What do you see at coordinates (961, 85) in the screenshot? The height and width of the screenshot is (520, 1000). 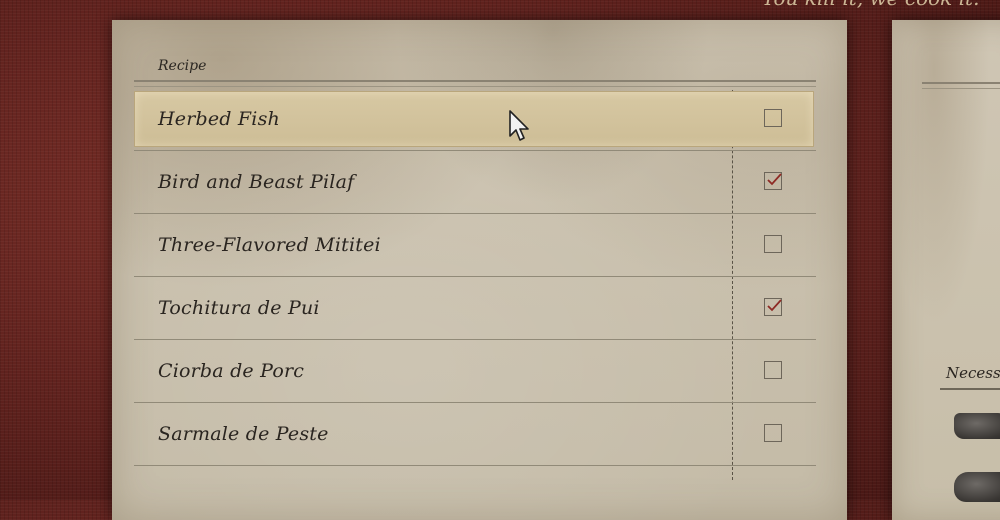 I see `detail-header-divider` at bounding box center [961, 85].